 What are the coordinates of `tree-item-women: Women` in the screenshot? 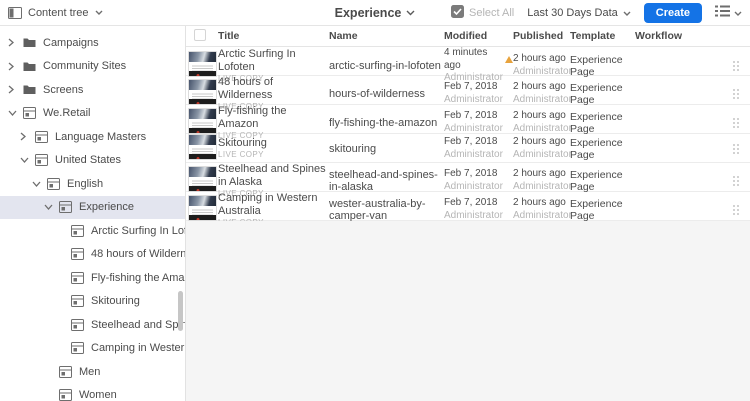 It's located at (92, 392).